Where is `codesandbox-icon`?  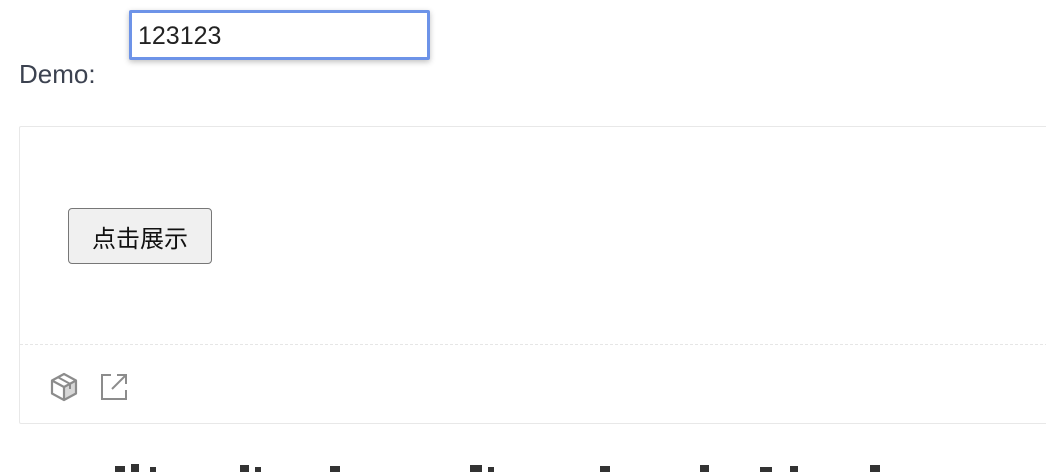 codesandbox-icon is located at coordinates (64, 387).